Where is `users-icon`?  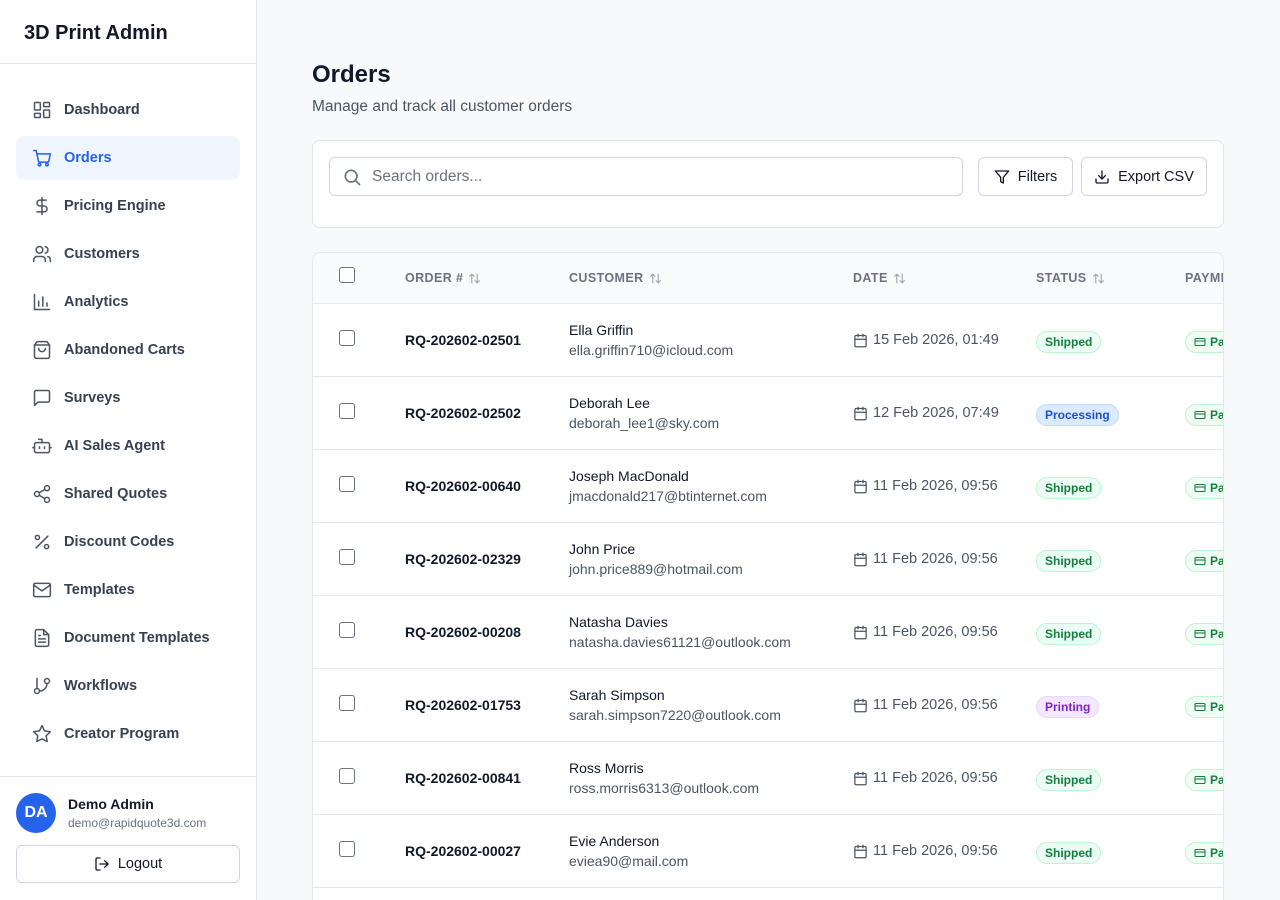 users-icon is located at coordinates (42, 254).